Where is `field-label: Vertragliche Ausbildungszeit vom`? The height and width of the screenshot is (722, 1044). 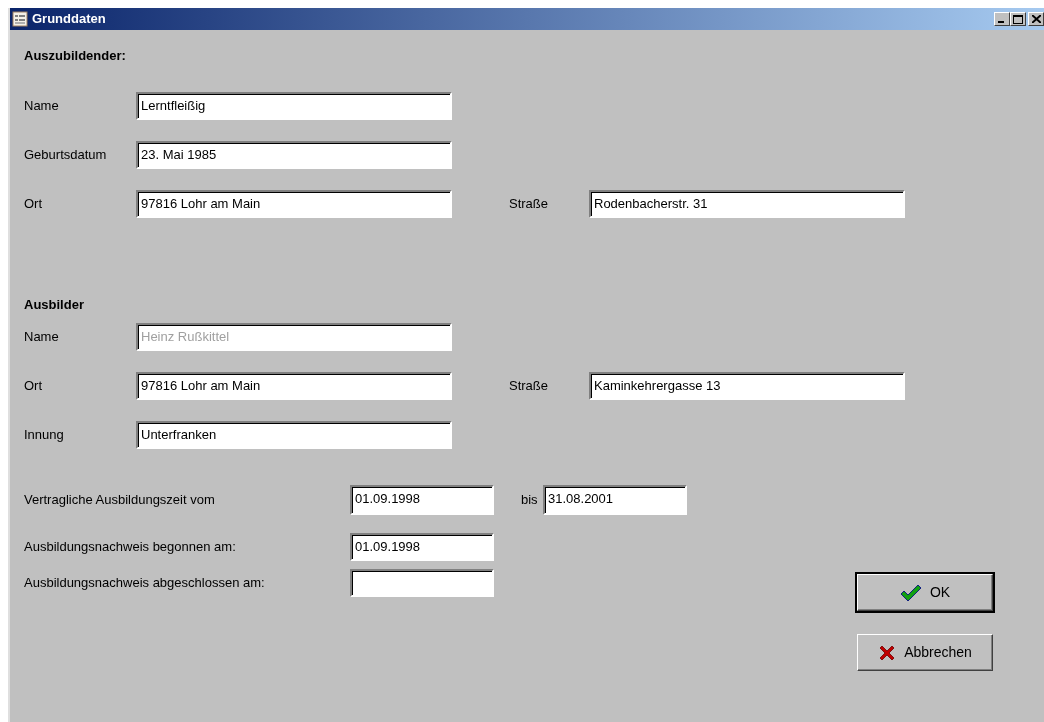 field-label: Vertragliche Ausbildungszeit vom is located at coordinates (120, 500).